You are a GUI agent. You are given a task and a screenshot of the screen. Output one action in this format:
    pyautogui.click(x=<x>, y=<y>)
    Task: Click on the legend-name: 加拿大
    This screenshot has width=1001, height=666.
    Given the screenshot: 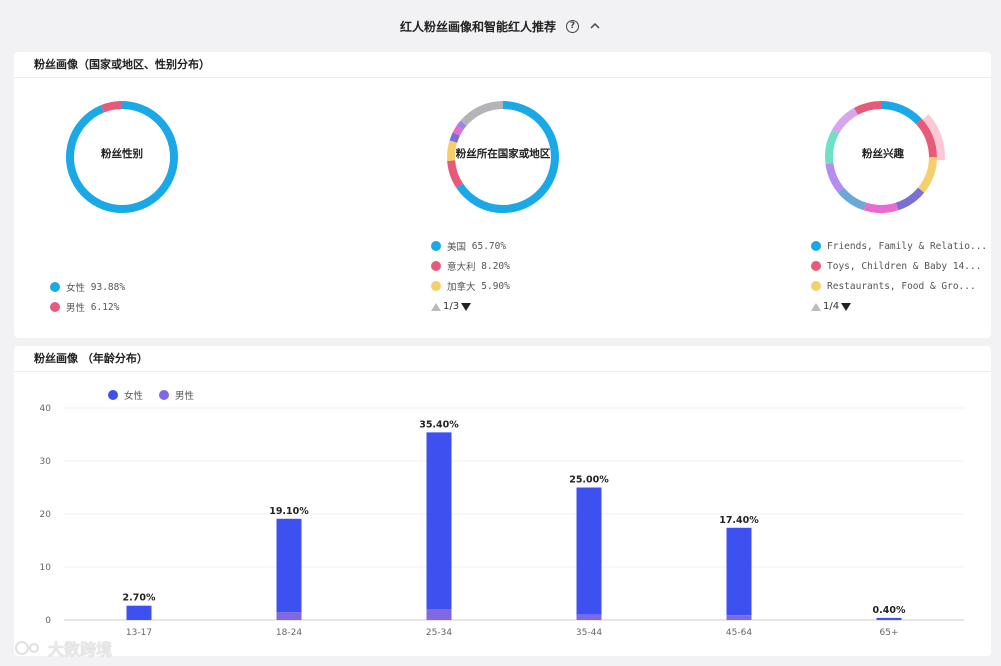 What is the action you would take?
    pyautogui.click(x=461, y=287)
    